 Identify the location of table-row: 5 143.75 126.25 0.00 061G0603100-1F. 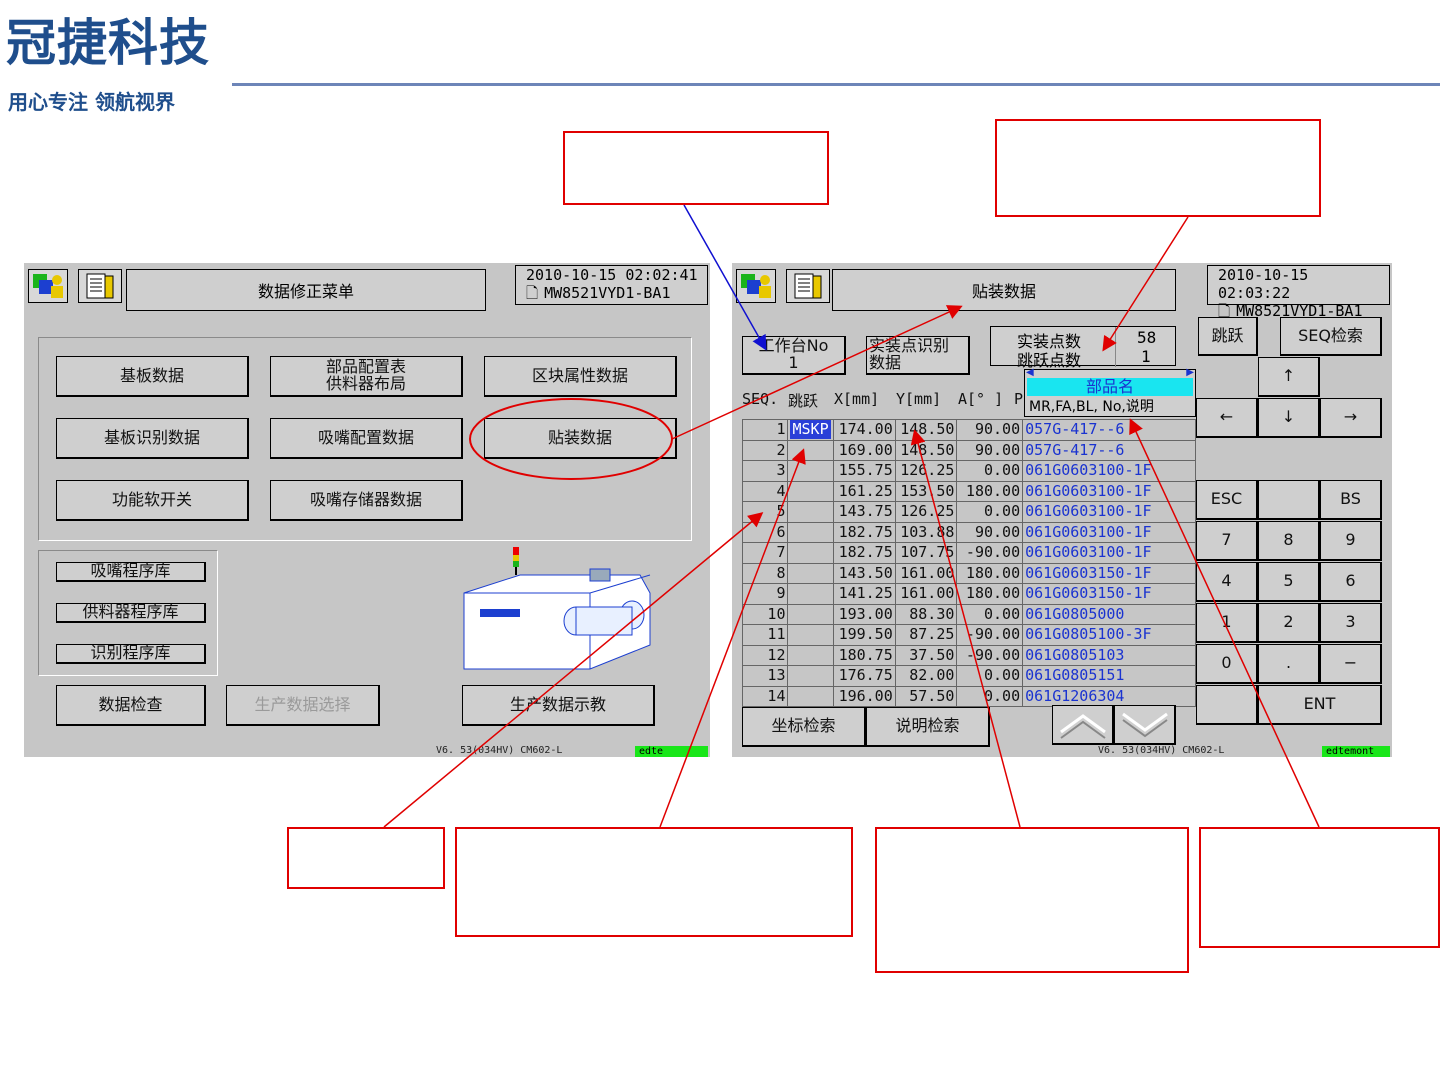
(968, 512).